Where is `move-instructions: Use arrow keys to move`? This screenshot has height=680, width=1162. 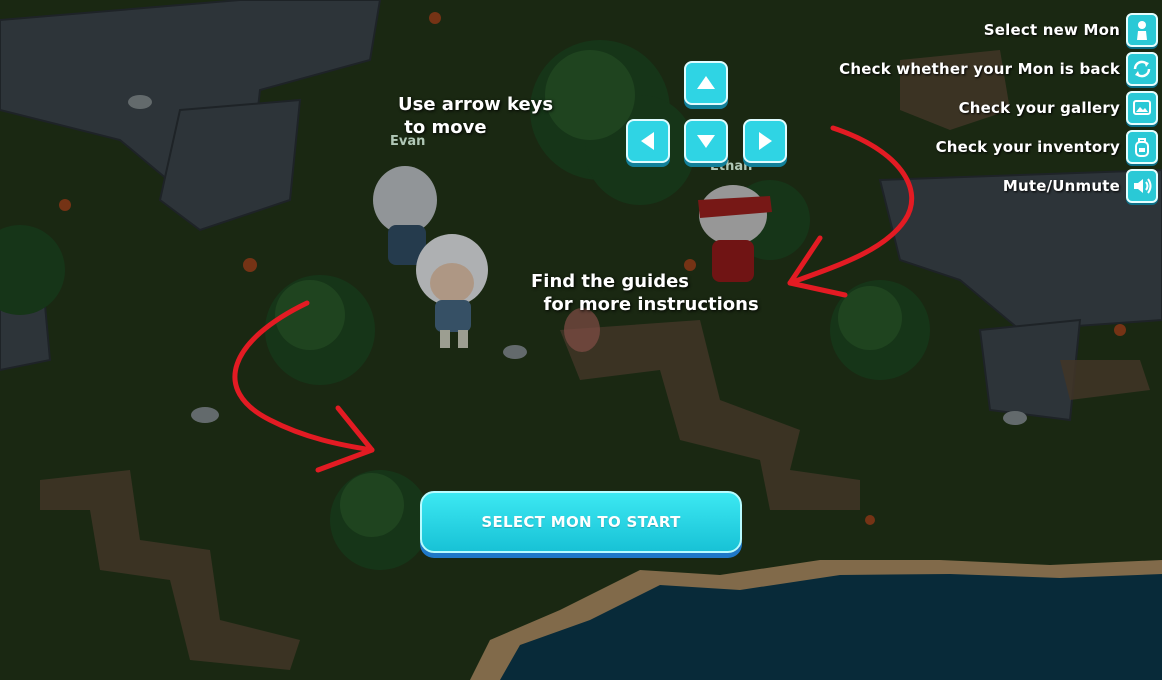 move-instructions: Use arrow keys to move is located at coordinates (476, 116).